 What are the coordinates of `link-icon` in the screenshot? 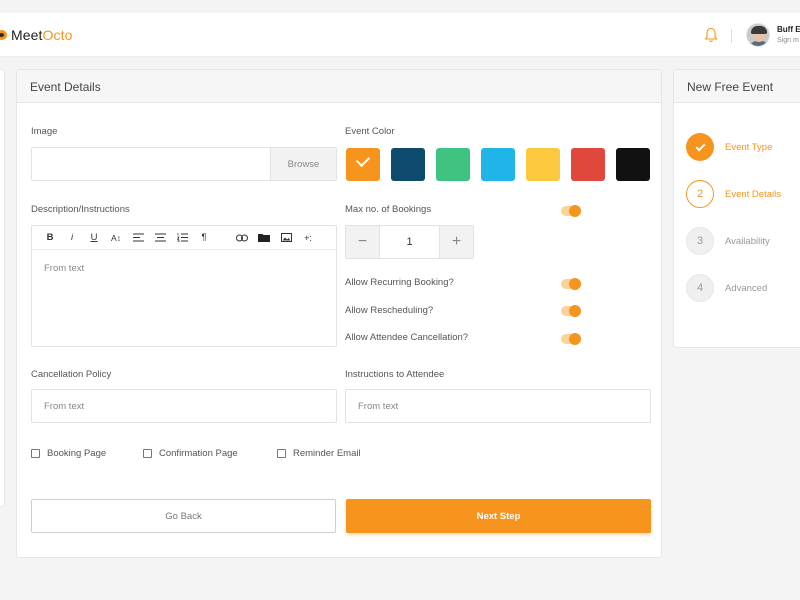 It's located at (242, 238).